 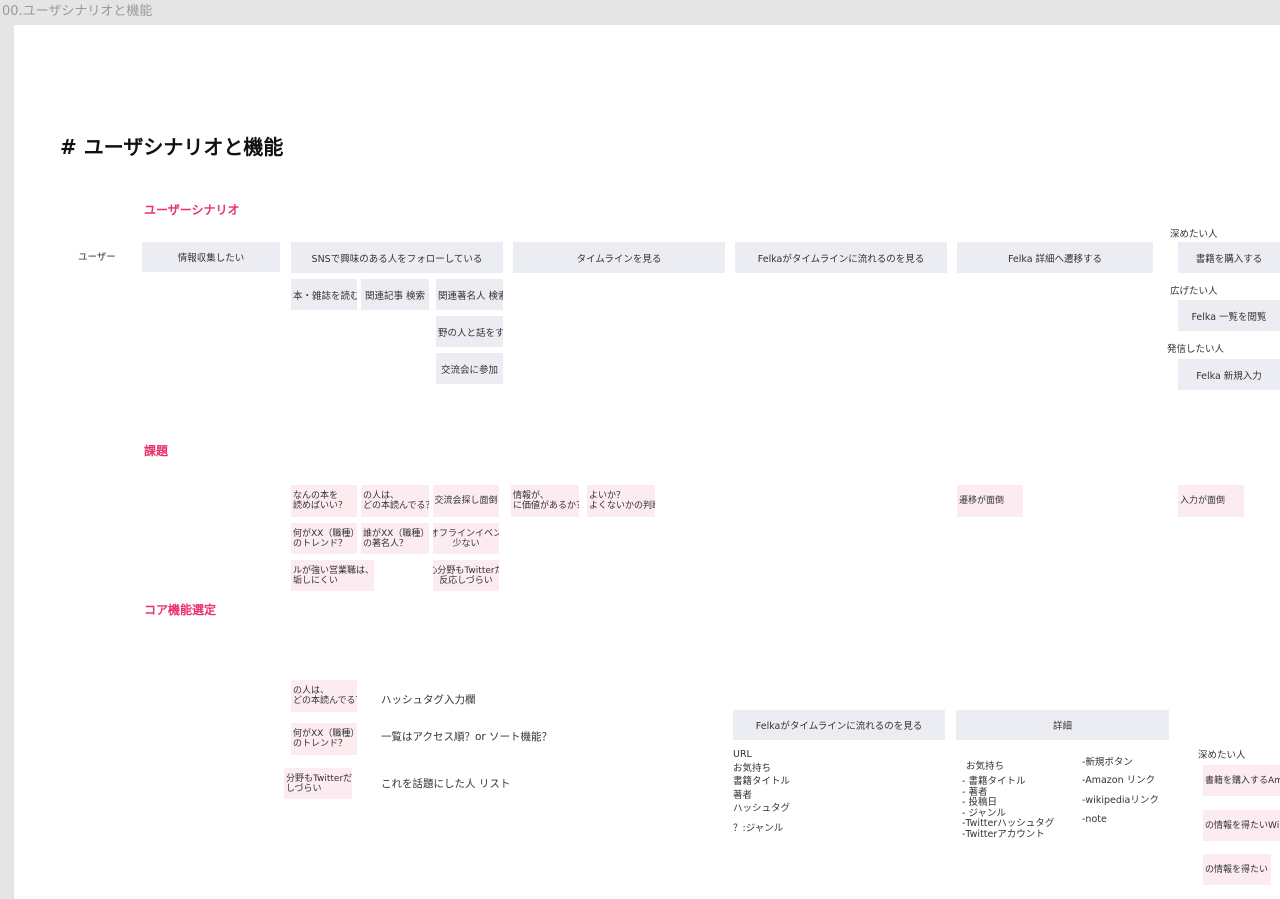 I want to click on core-sticky-1: の人は、 どの本読んでる？, so click(x=324, y=696).